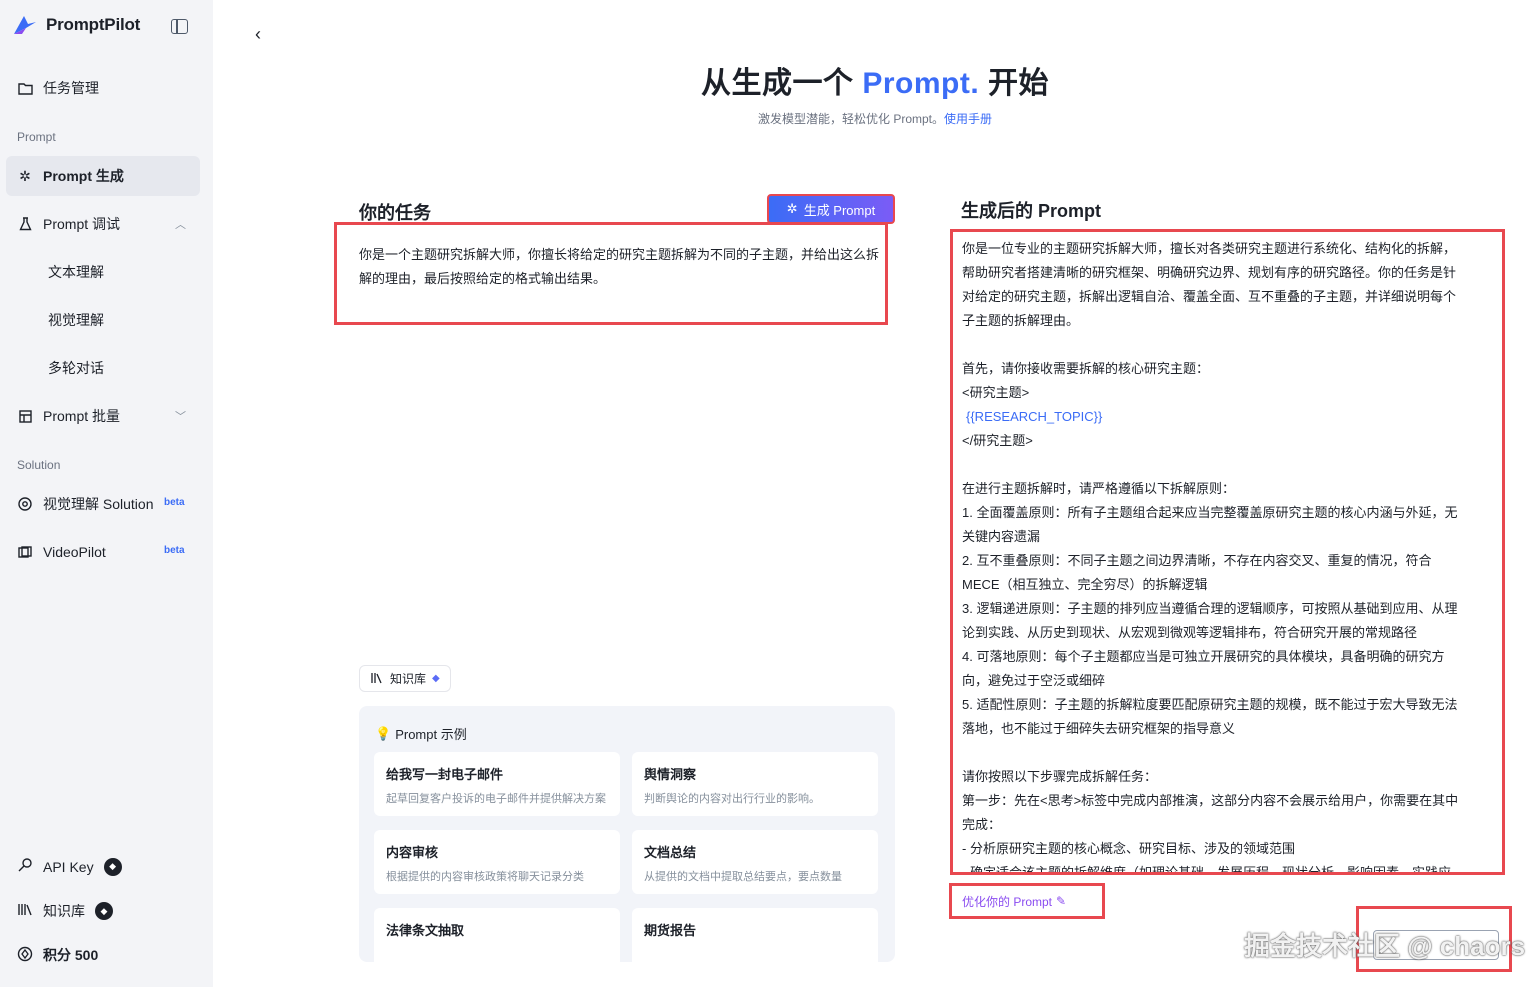 The width and height of the screenshot is (1537, 987). Describe the element at coordinates (1034, 416) in the screenshot. I see `result-line: {{RESEARCH_TOPIC}}` at that location.